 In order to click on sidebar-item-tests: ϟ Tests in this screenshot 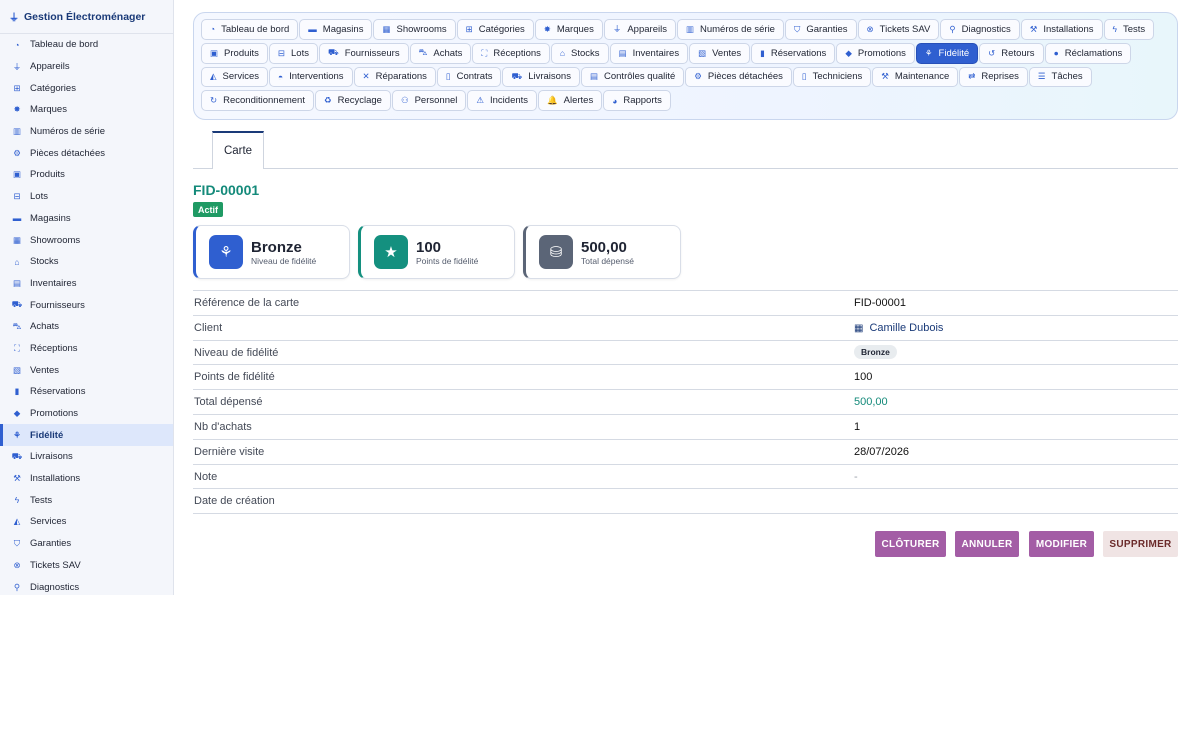, I will do `click(86, 500)`.